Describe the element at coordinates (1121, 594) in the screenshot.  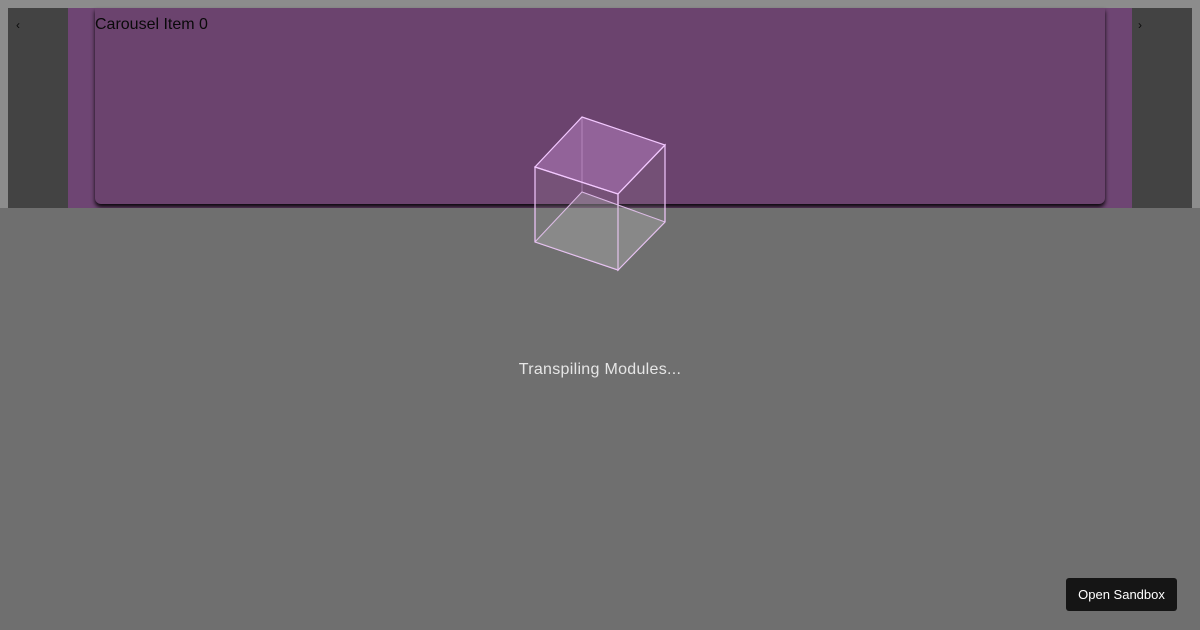
I see `open-sandbox-button: Open Sandbox` at that location.